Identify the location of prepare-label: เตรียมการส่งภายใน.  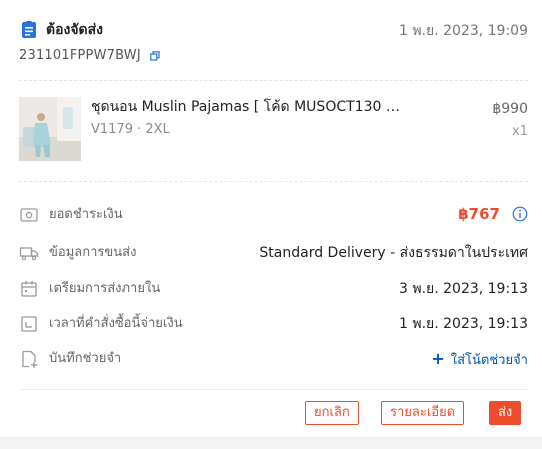
(105, 288).